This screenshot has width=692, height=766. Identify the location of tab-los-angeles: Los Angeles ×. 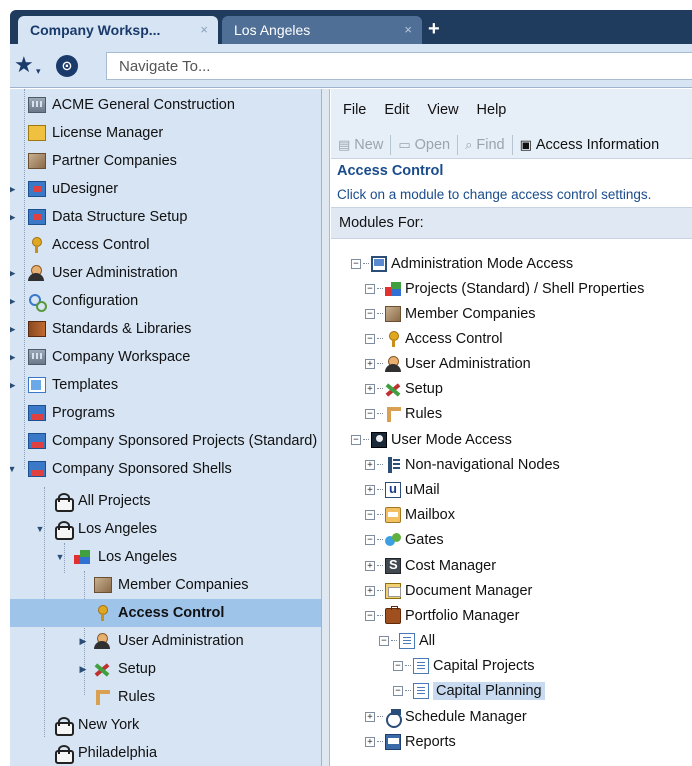
(322, 30).